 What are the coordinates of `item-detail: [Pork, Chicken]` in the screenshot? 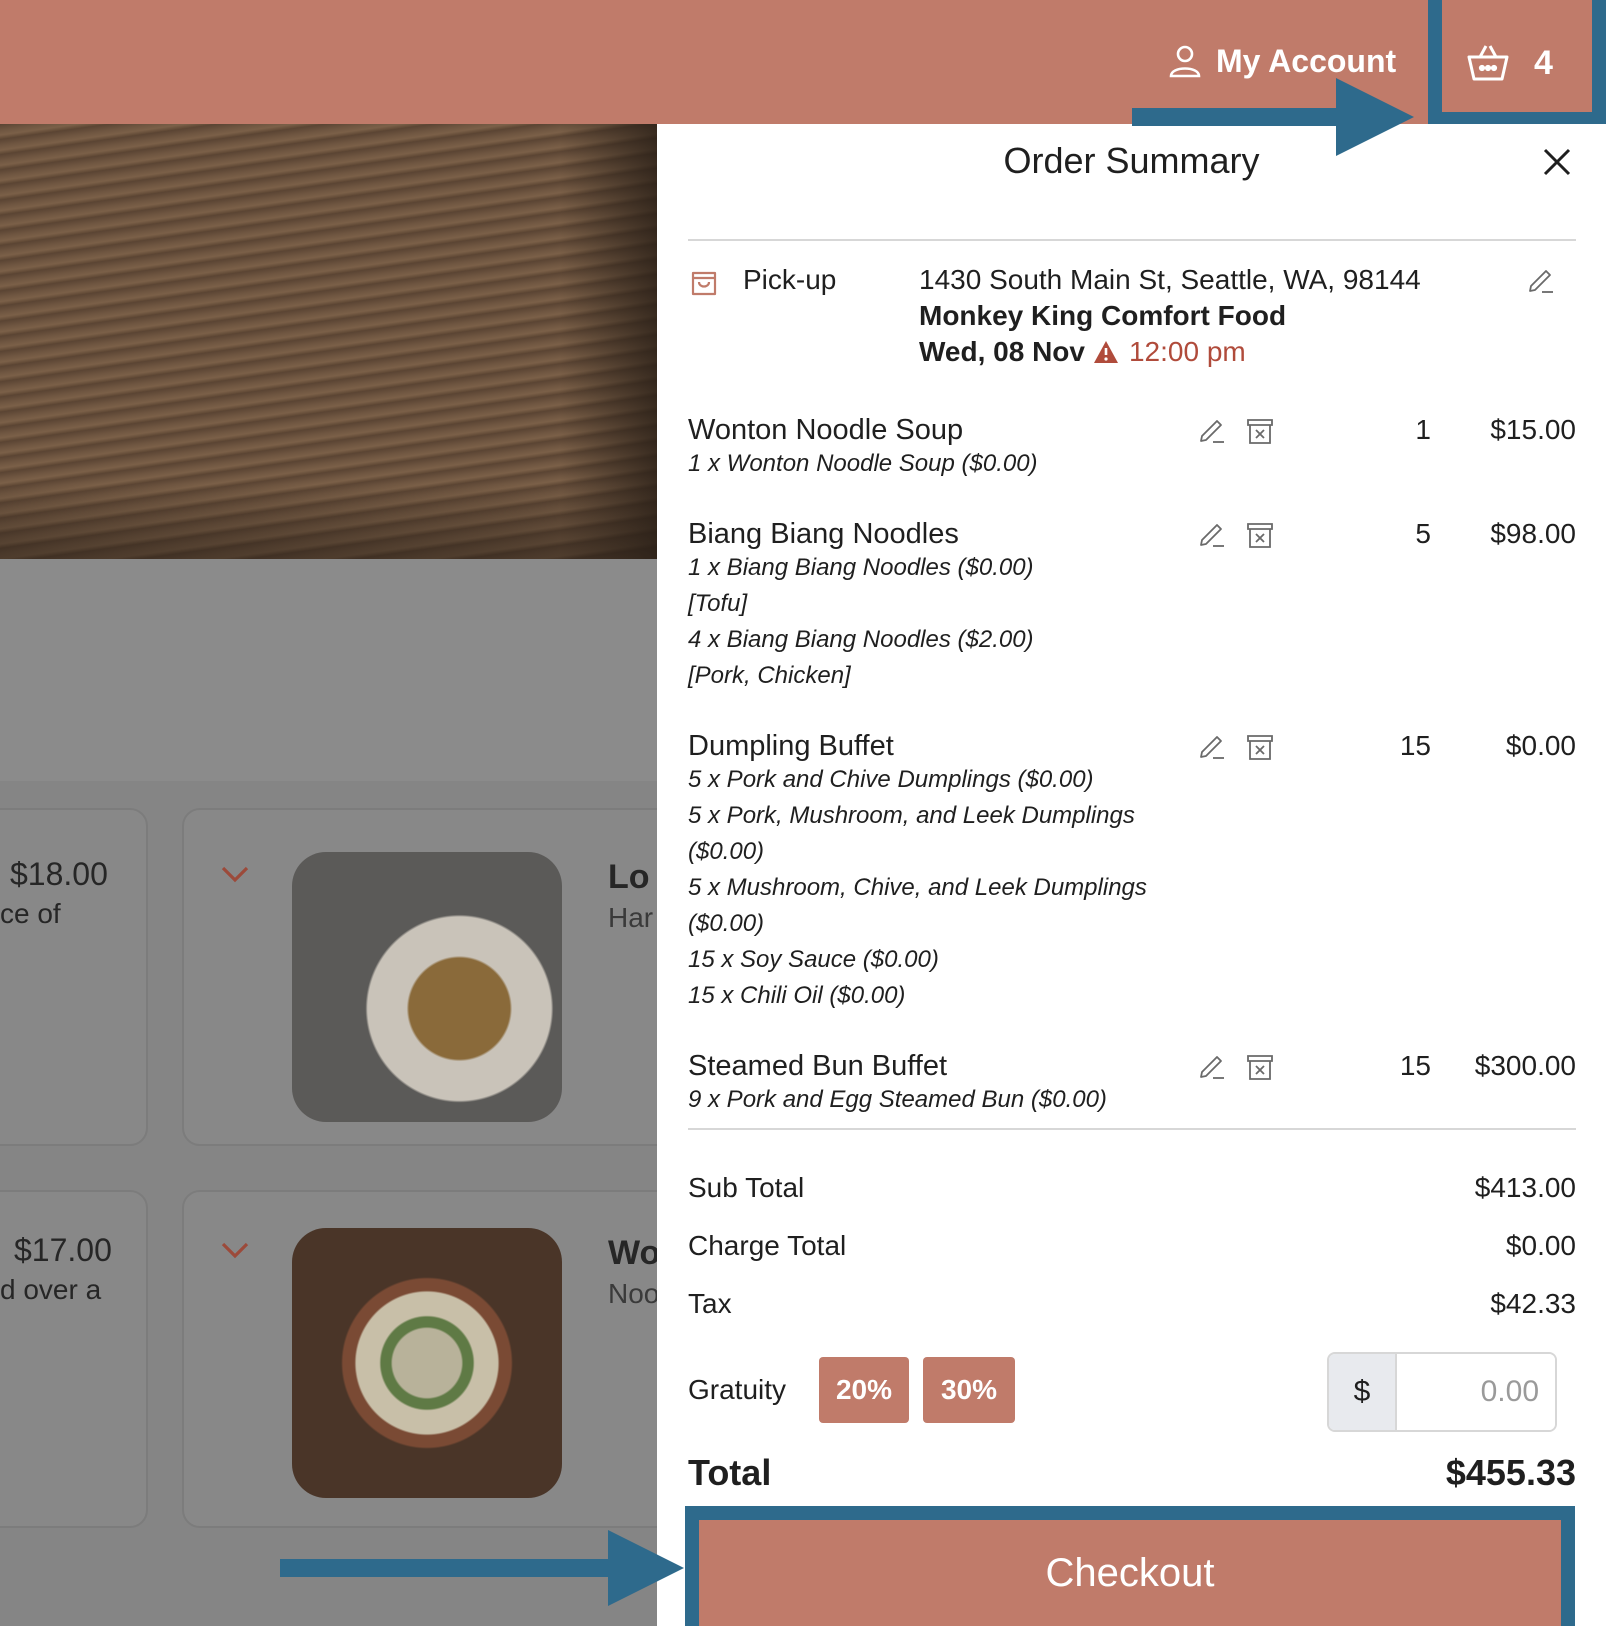 It's located at (769, 675).